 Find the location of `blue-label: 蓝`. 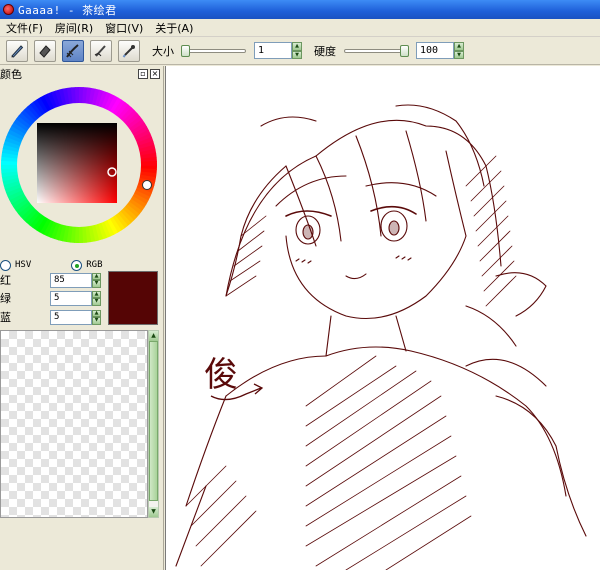

blue-label: 蓝 is located at coordinates (5, 317).